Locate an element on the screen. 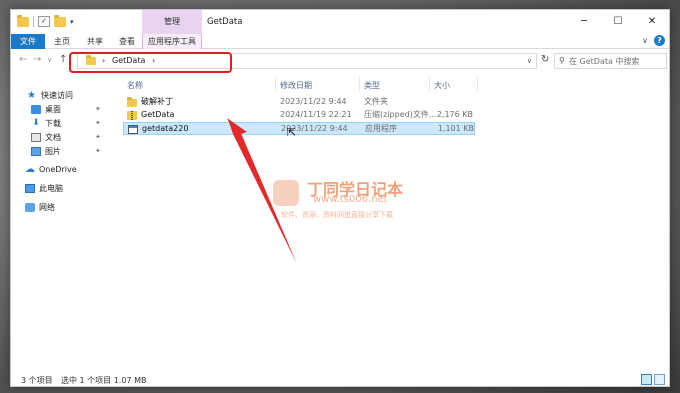 The width and height of the screenshot is (680, 393). watermark-subtitle: 软件、资源、资料网盘直接分享下载 is located at coordinates (337, 215).